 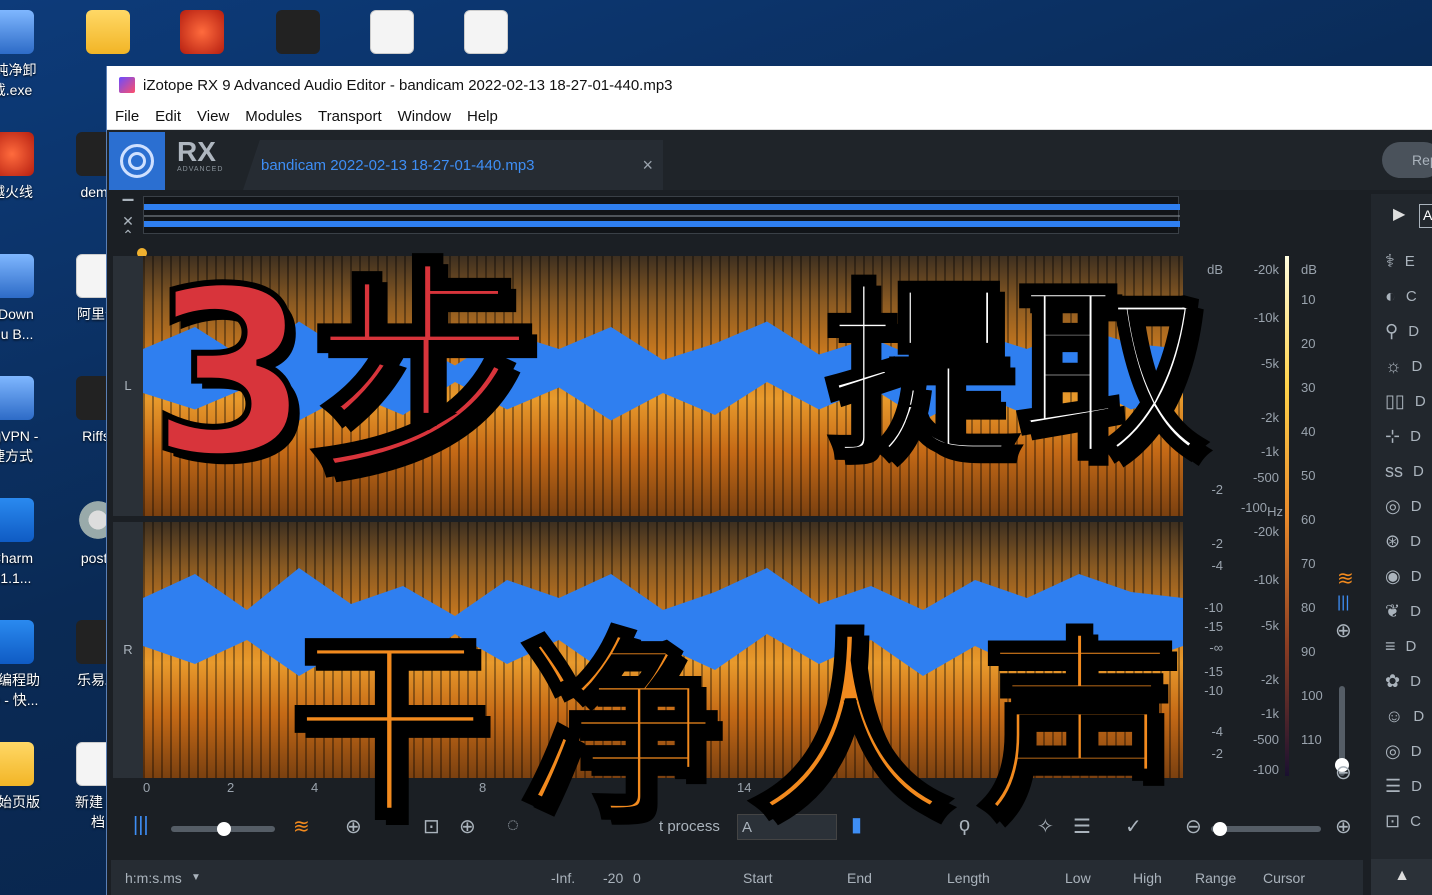 What do you see at coordinates (345, 374) in the screenshot?
I see `overlay-title-red: 3步` at bounding box center [345, 374].